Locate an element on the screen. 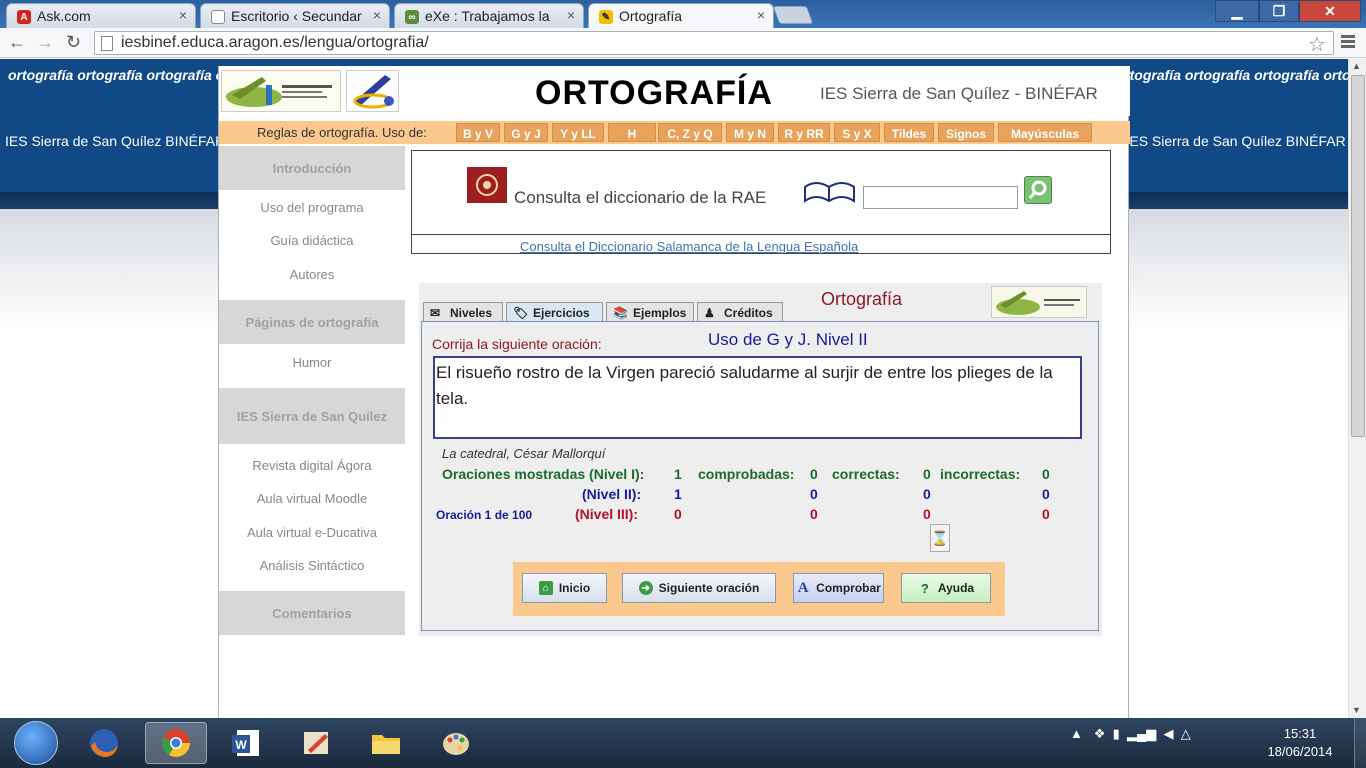 The width and height of the screenshot is (1366, 768). button-label: Comprobar is located at coordinates (848, 588).